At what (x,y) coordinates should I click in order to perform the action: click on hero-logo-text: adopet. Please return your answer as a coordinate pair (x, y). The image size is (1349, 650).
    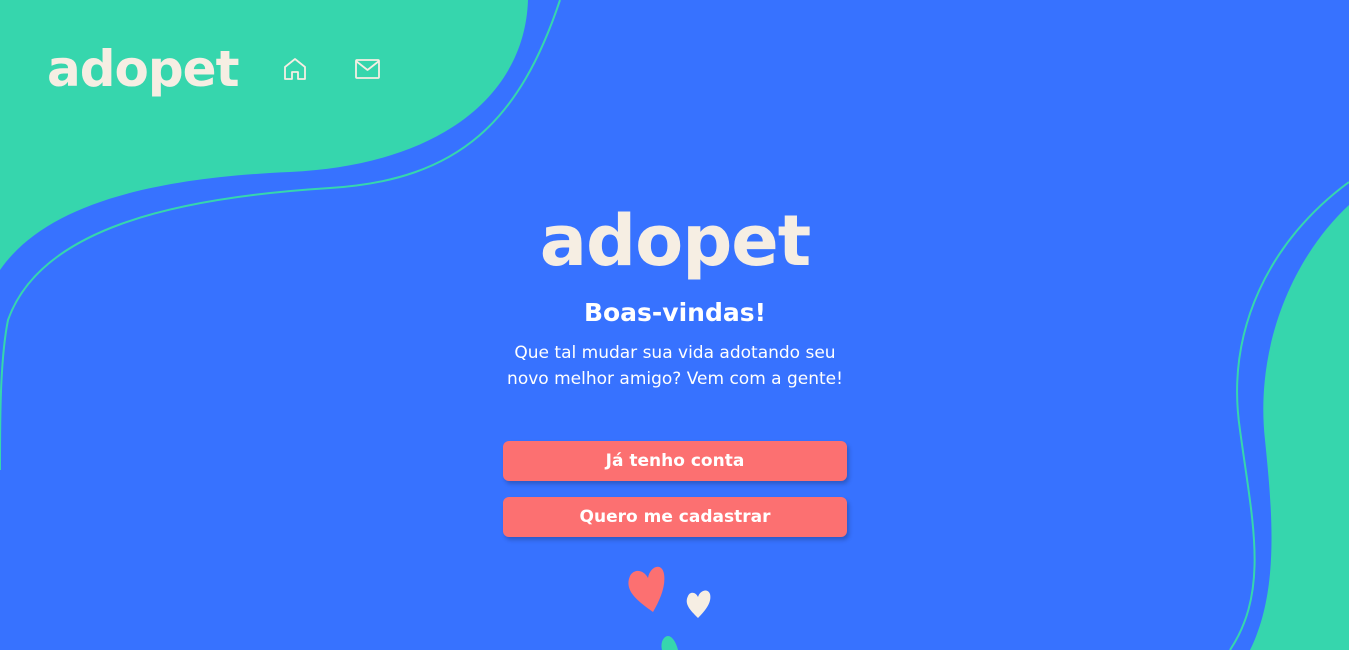
    Looking at the image, I should click on (675, 241).